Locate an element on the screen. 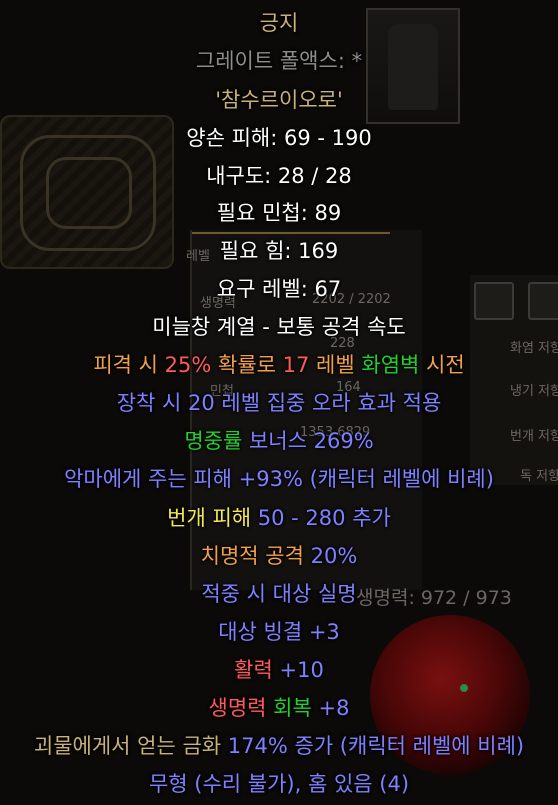  lightning-damage-line: 번개 피해 50 - 280 추가 is located at coordinates (279, 518).